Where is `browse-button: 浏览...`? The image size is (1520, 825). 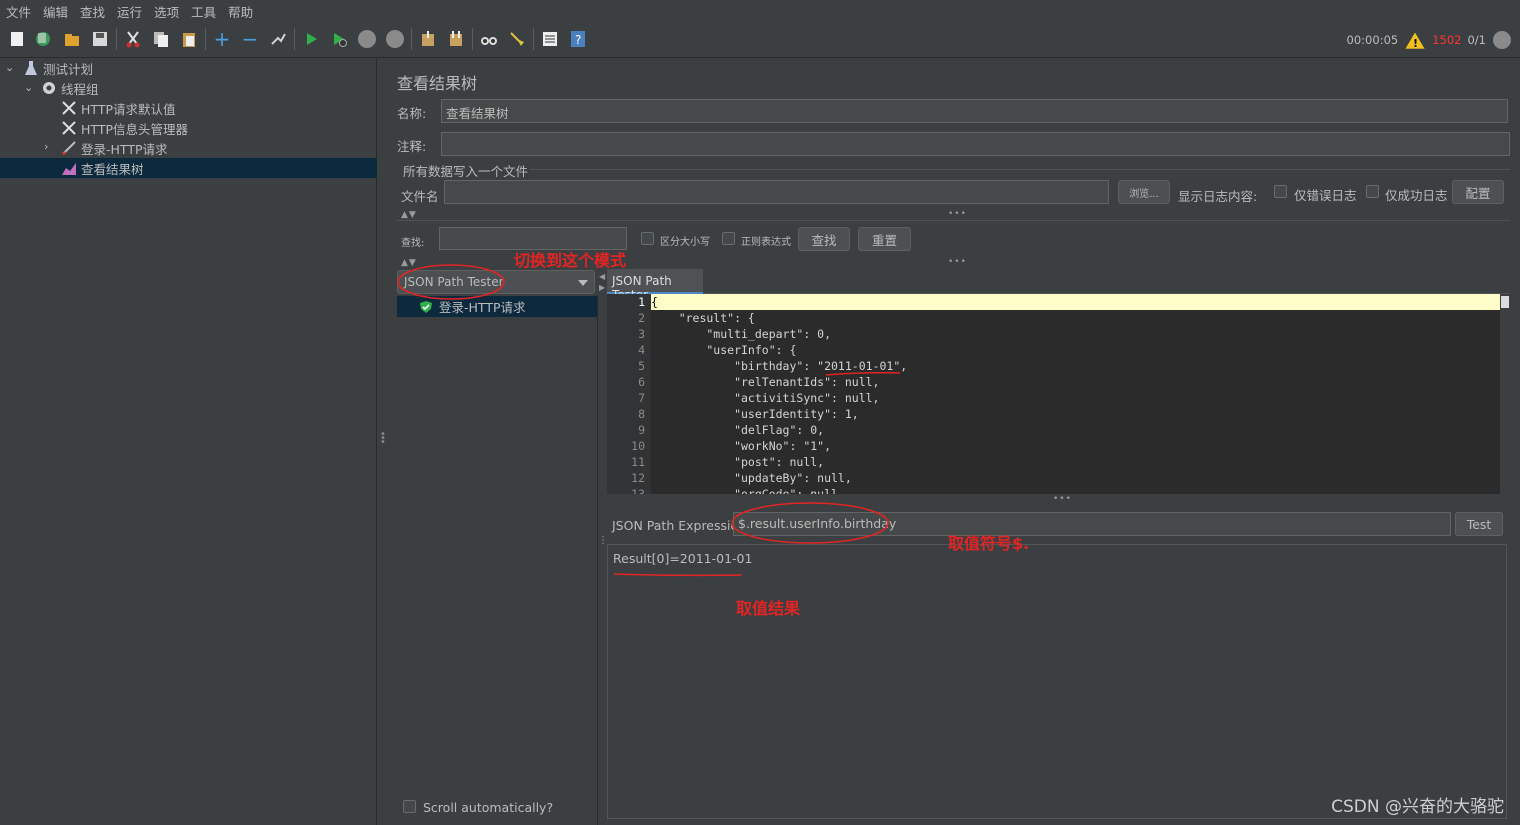 browse-button: 浏览... is located at coordinates (1144, 192).